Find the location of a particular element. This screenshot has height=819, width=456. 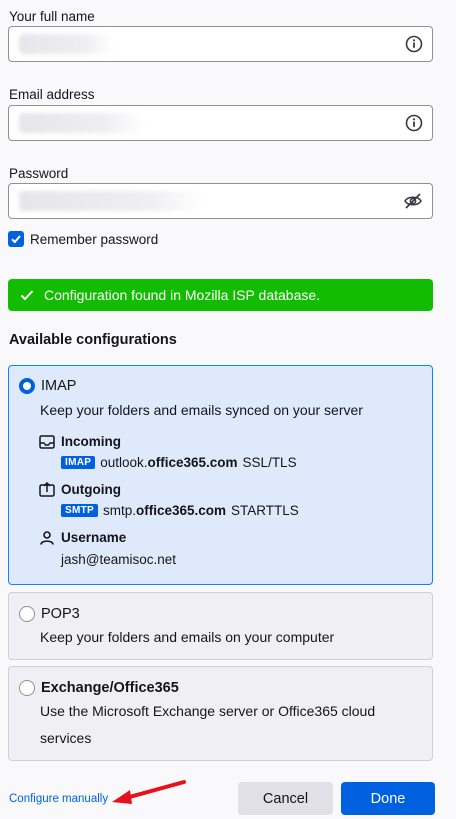

user-icon is located at coordinates (47, 537).